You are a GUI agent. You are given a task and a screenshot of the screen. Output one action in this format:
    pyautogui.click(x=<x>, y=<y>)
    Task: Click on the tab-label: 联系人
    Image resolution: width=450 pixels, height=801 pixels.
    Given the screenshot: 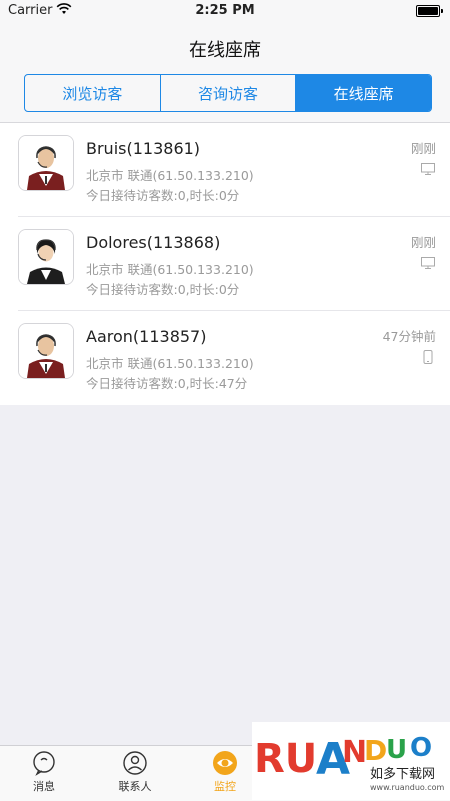 What is the action you would take?
    pyautogui.click(x=135, y=786)
    